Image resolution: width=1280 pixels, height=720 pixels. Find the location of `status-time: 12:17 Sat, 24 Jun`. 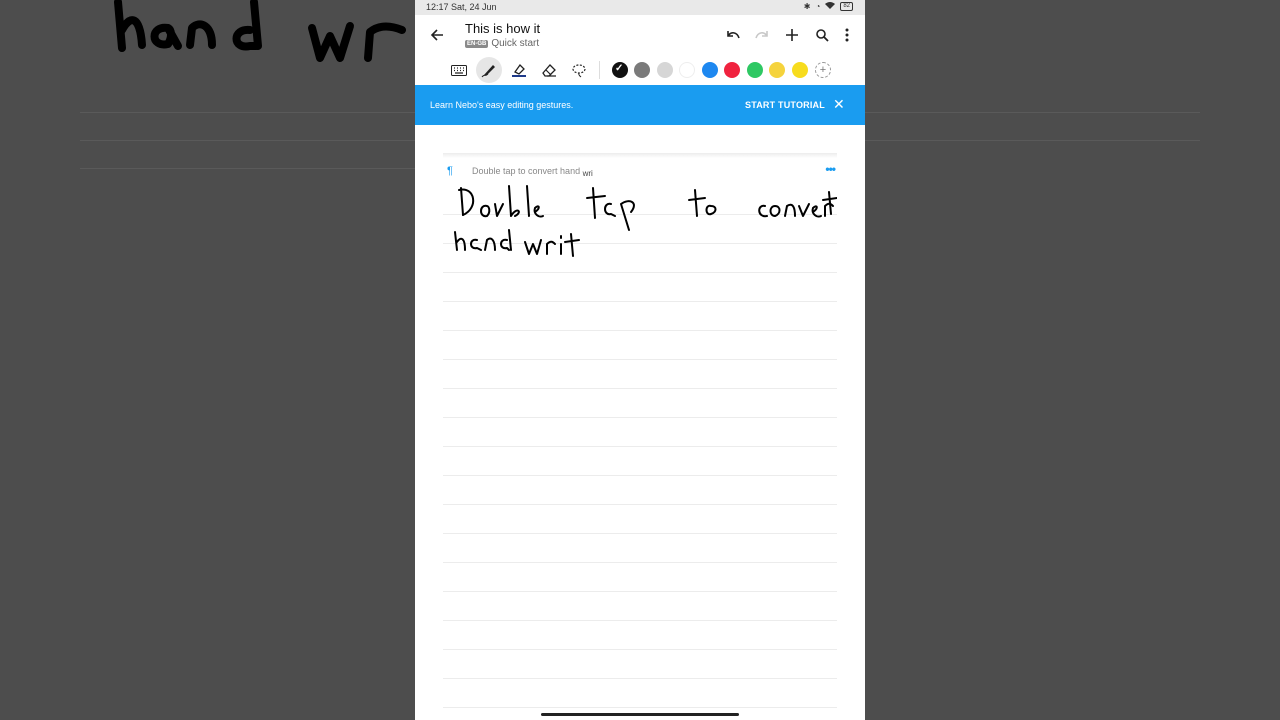

status-time: 12:17 Sat, 24 Jun is located at coordinates (461, 7).